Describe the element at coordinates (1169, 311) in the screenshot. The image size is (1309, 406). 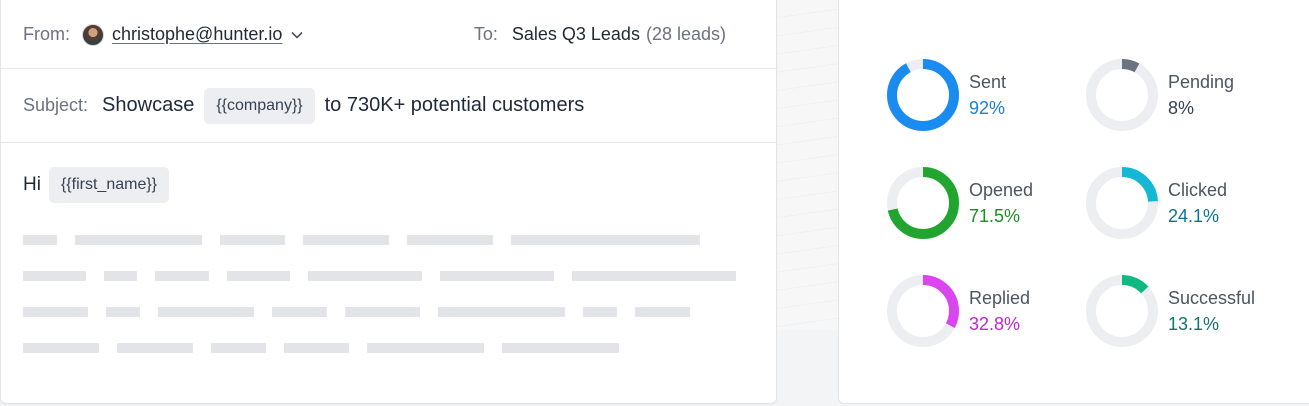
I see `stat-successful: Successful 13.1%` at that location.